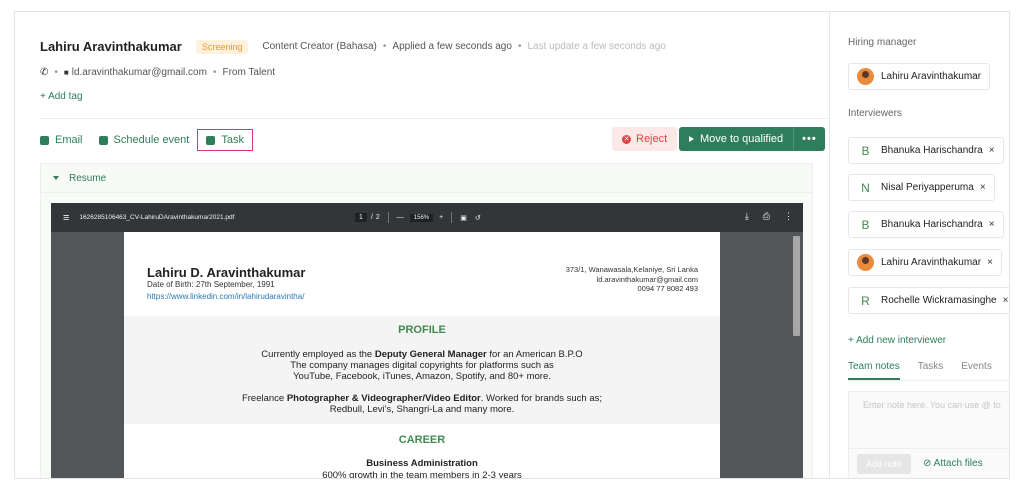 The height and width of the screenshot is (489, 1024). I want to click on caret-down-icon, so click(56, 178).